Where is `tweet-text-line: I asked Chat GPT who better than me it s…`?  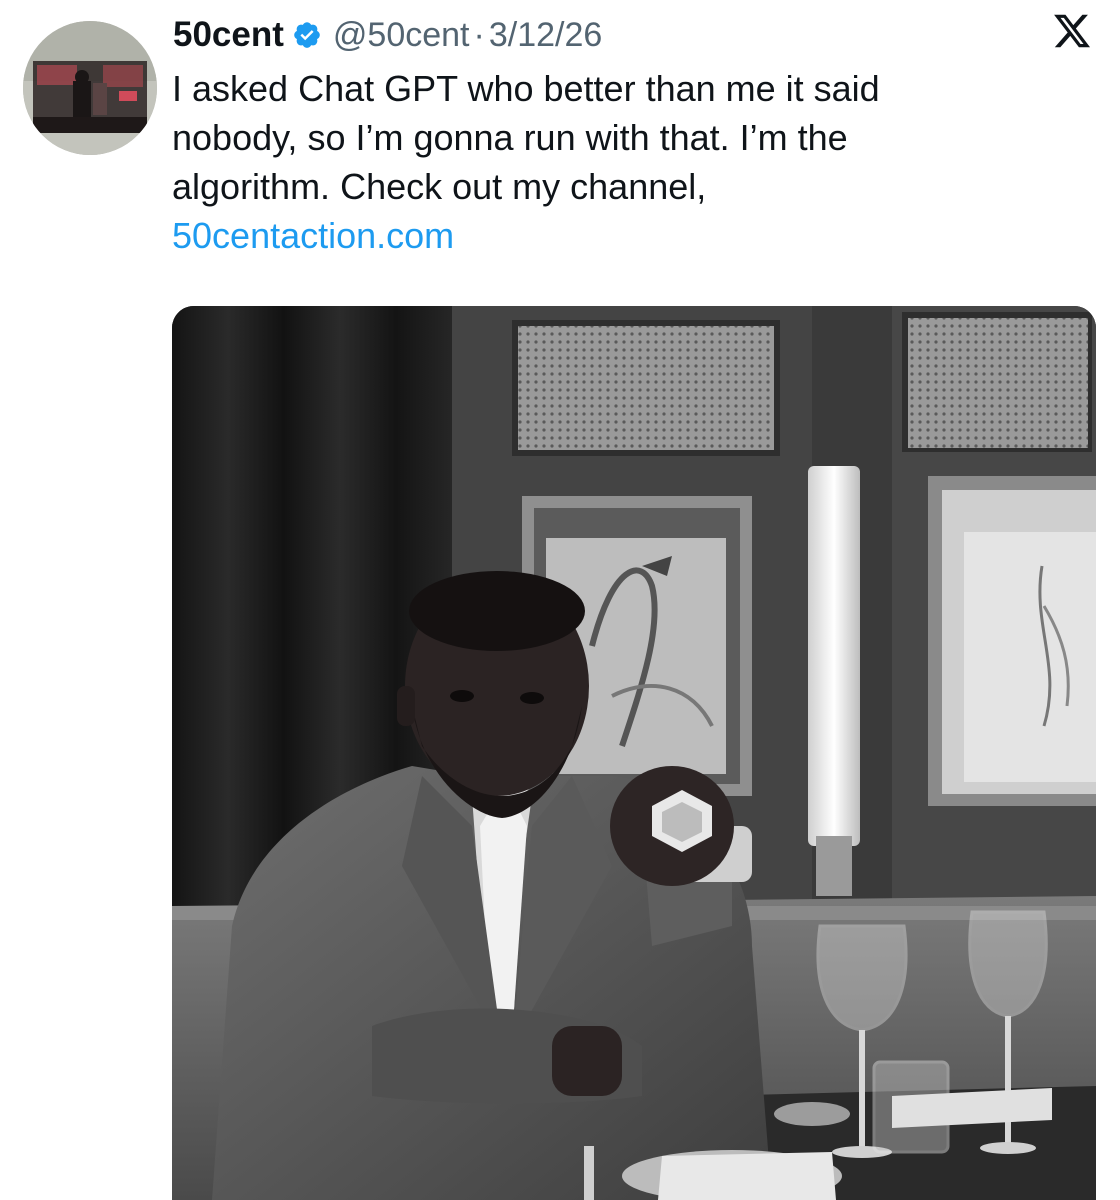
tweet-text-line: I asked Chat GPT who better than me it s… is located at coordinates (526, 88).